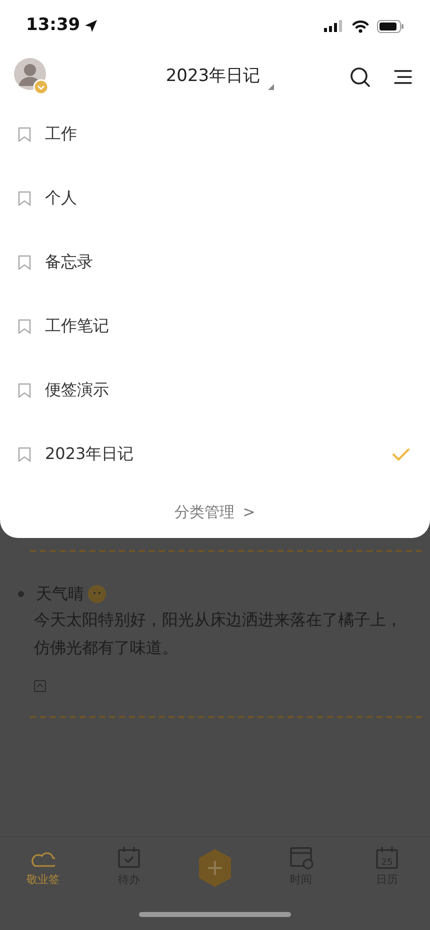  What do you see at coordinates (215, 326) in the screenshot?
I see `category-item: 工作笔记` at bounding box center [215, 326].